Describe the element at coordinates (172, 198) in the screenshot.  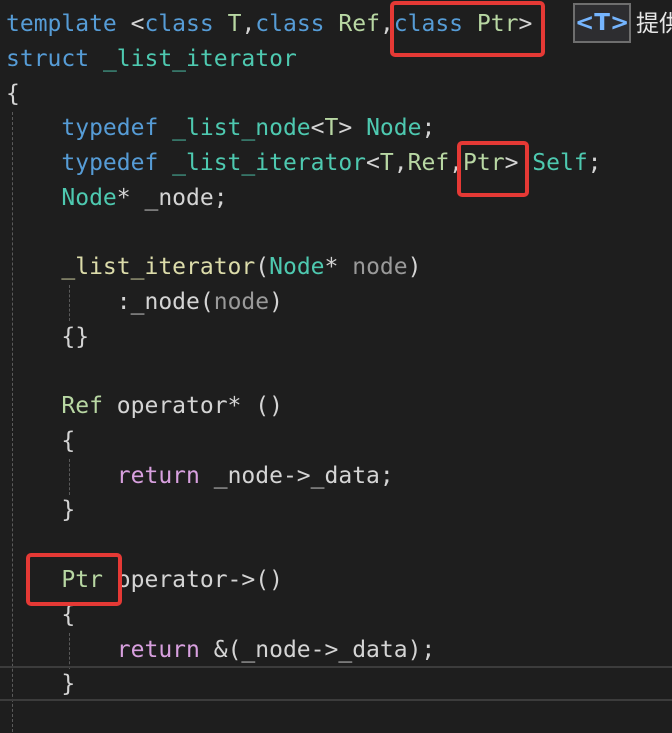
I see `code-token: * _node;` at that location.